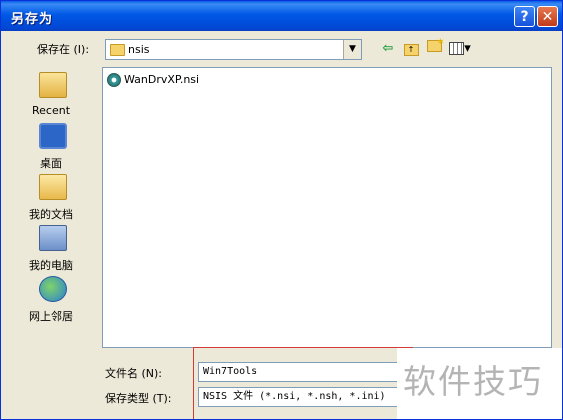 The height and width of the screenshot is (420, 563). What do you see at coordinates (51, 163) in the screenshot?
I see `place-label: 桌面` at bounding box center [51, 163].